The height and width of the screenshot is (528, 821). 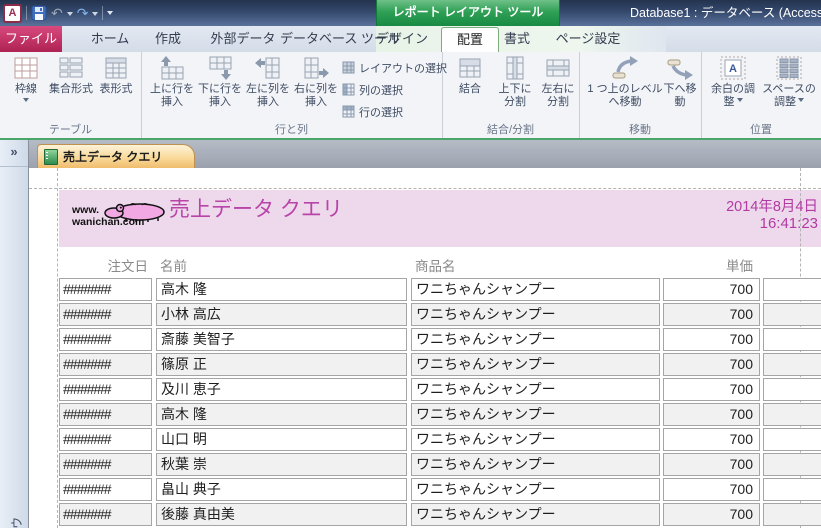 I want to click on stacked-layout-button: 集合形式, so click(x=71, y=75).